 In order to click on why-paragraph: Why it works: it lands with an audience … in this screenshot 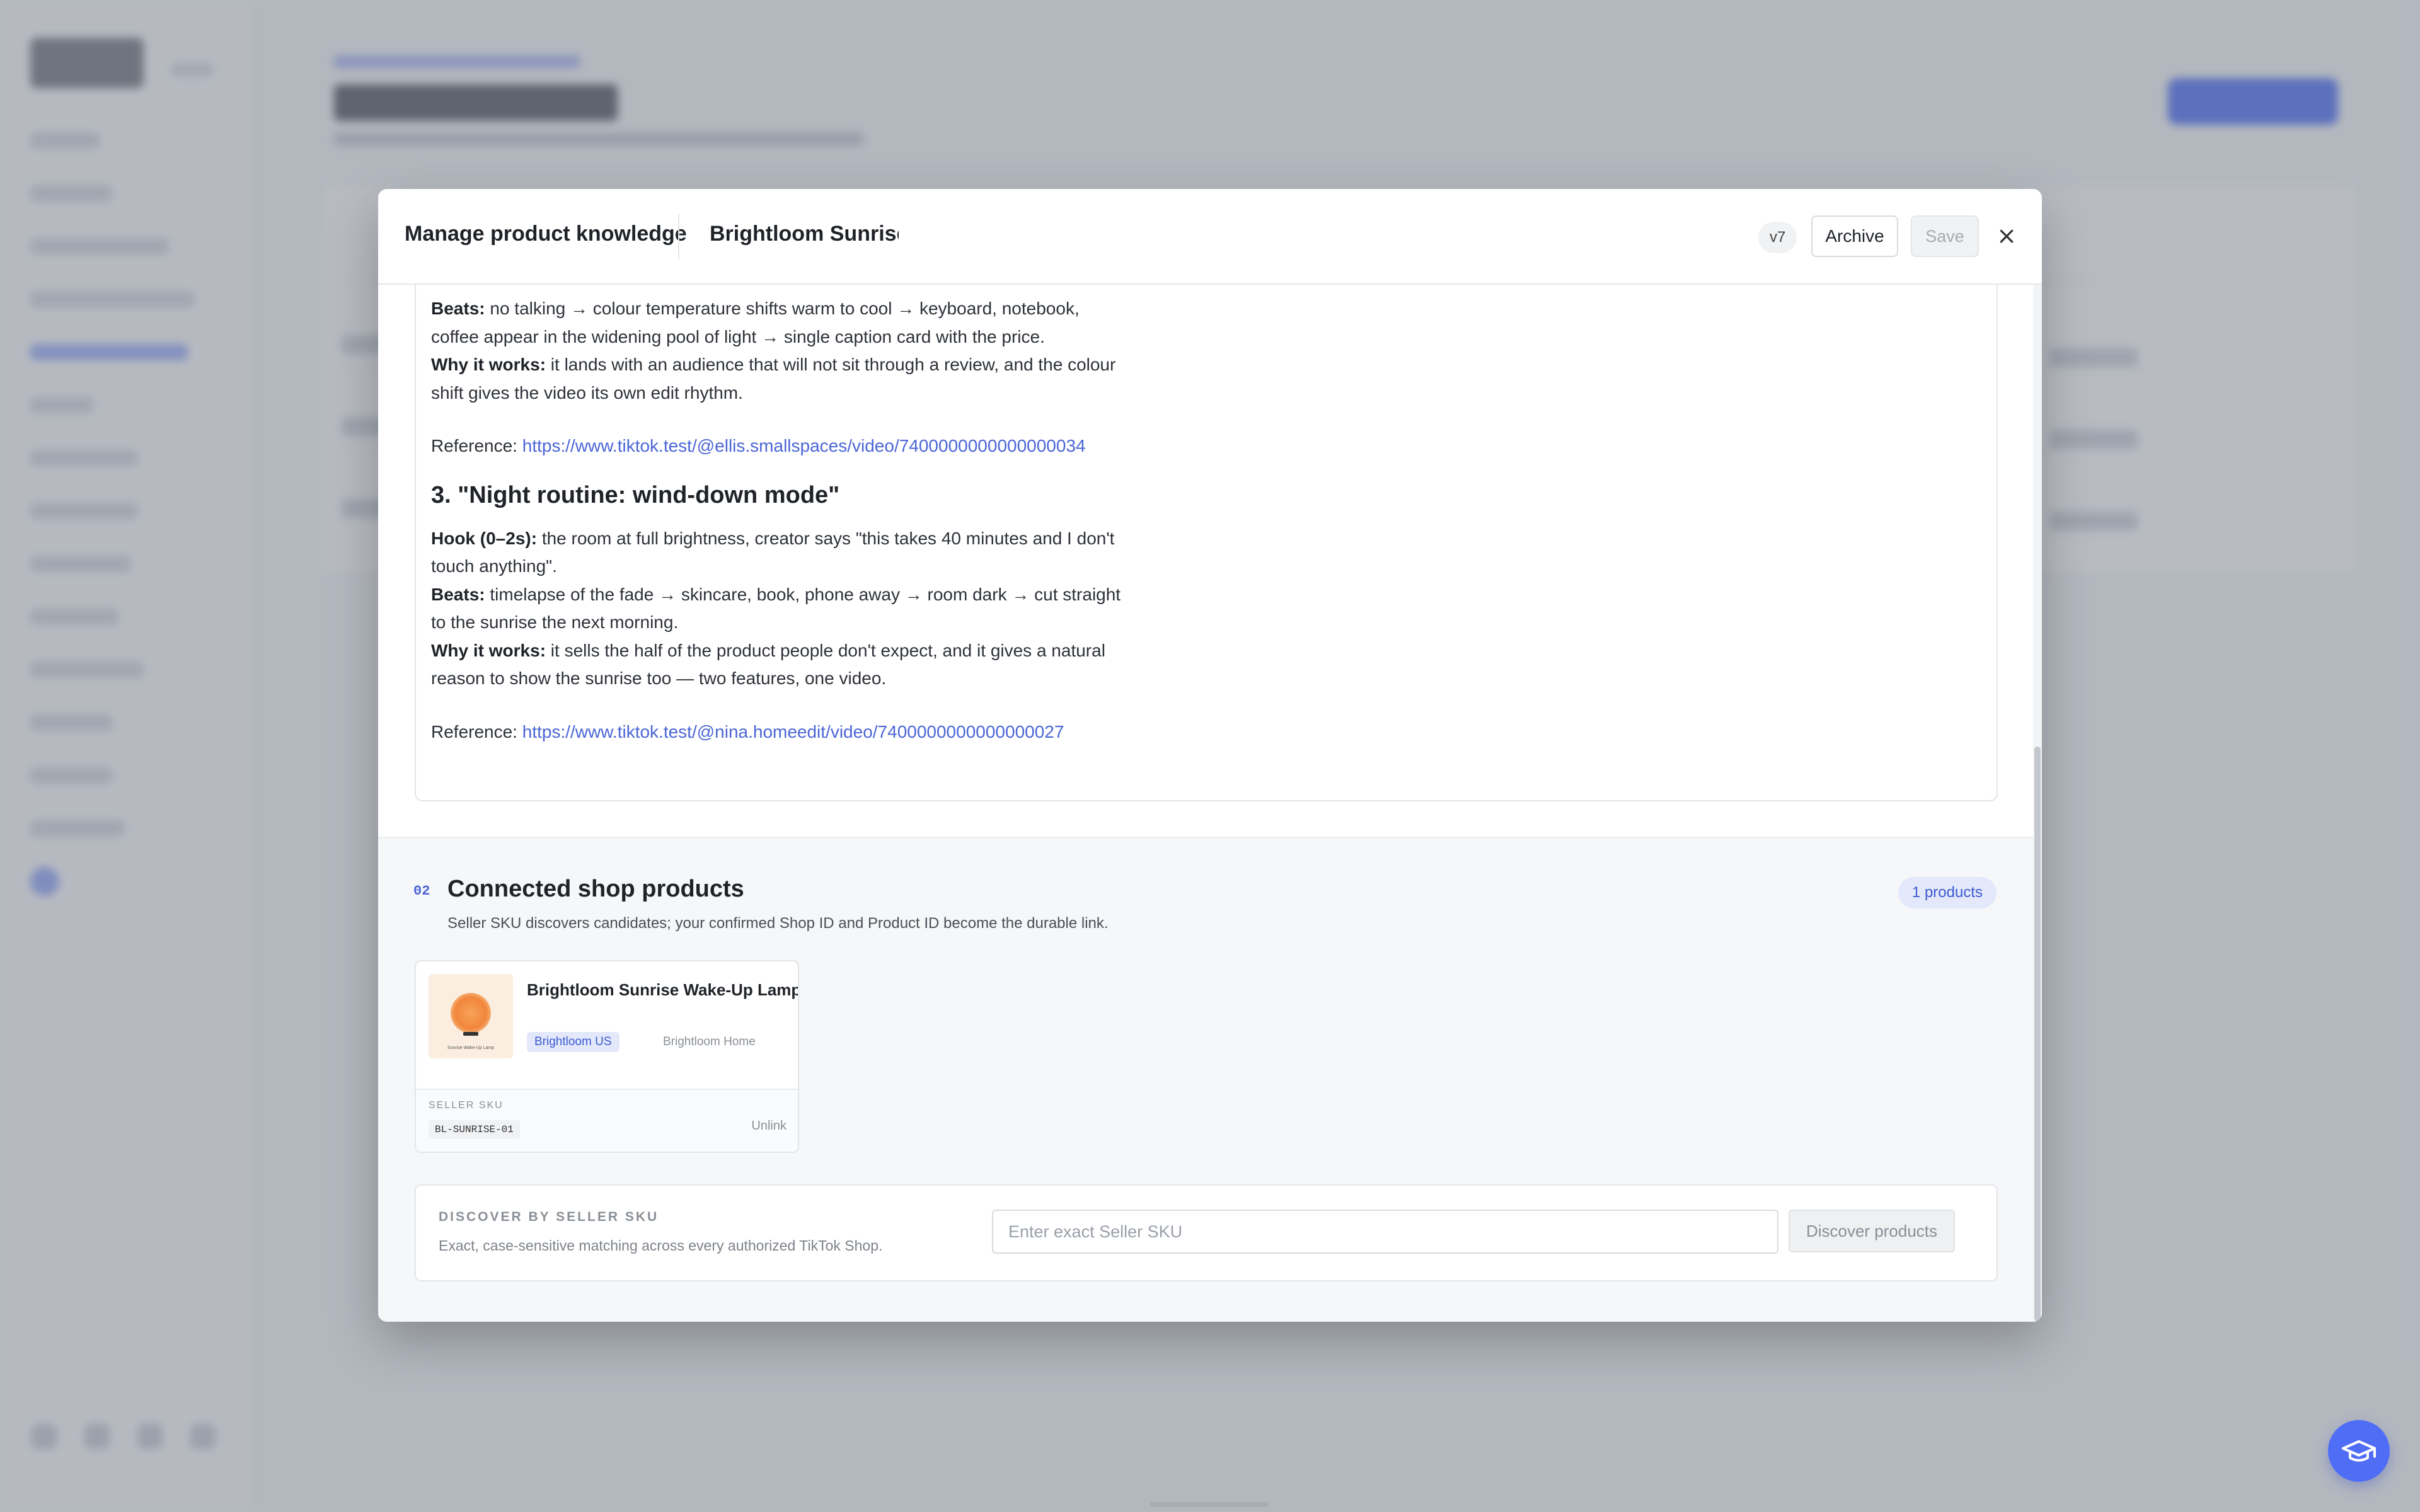, I will do `click(778, 379)`.